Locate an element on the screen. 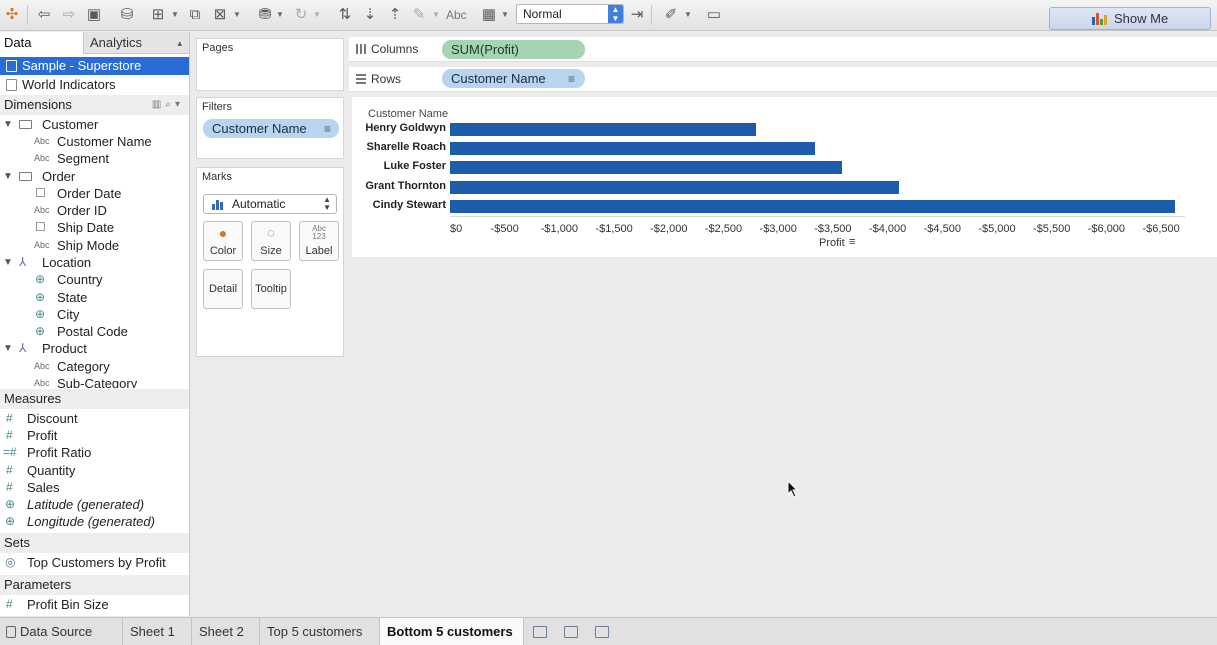 The width and height of the screenshot is (1217, 645). sets-header-label: Sets is located at coordinates (17, 542).